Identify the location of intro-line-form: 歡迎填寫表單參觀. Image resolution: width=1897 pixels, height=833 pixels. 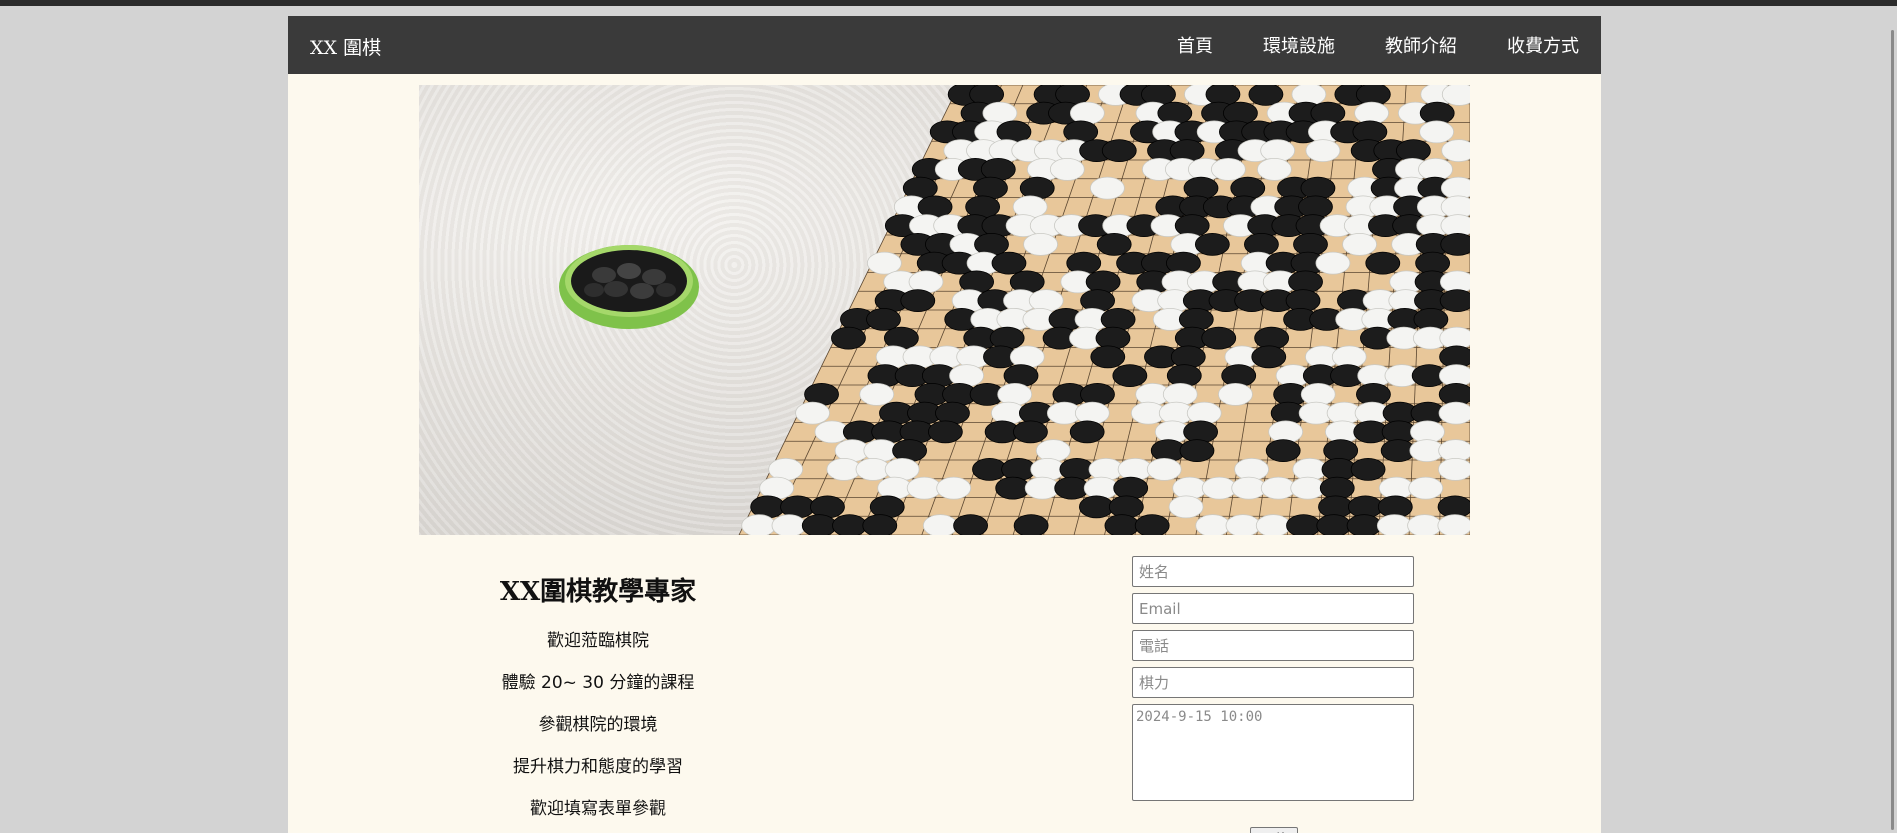
(598, 809).